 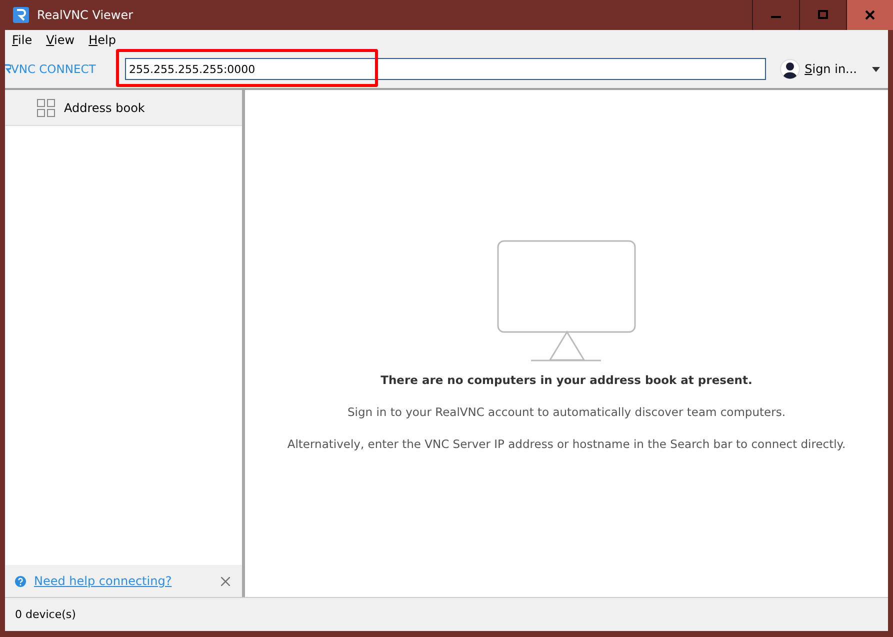 I want to click on empty-state-text: Sign in to your RealVNC account to automatically discover team computers., so click(x=567, y=412).